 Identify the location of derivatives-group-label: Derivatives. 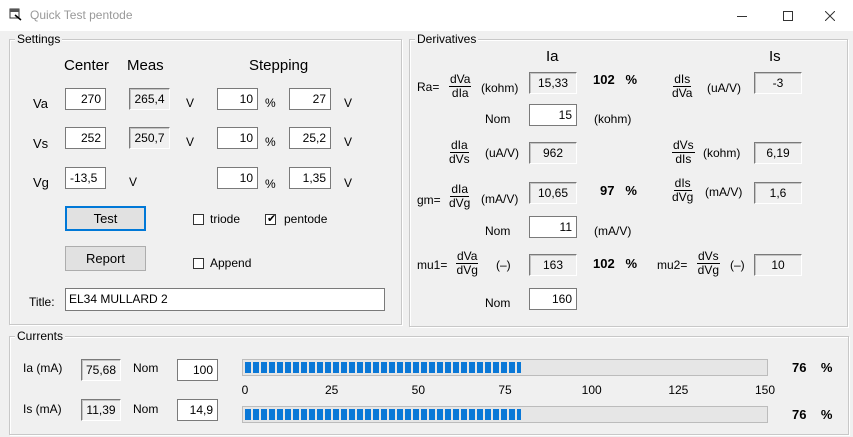
(447, 39).